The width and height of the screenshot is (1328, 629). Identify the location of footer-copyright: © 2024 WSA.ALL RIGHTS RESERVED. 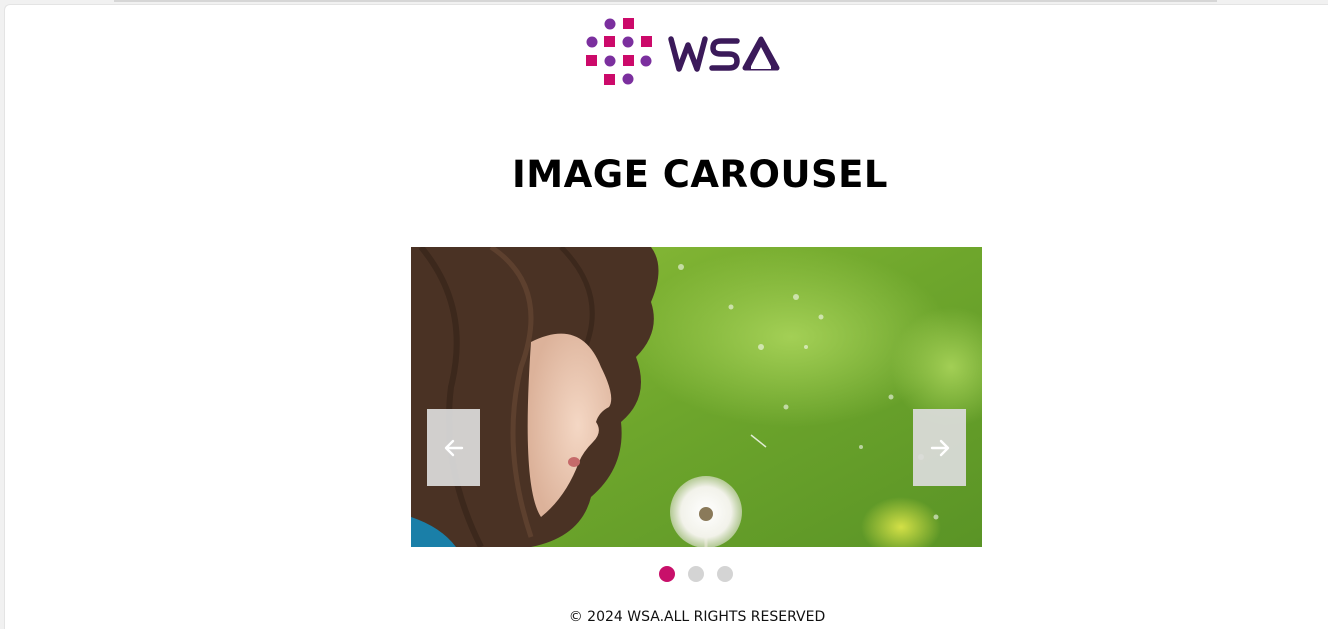
(697, 617).